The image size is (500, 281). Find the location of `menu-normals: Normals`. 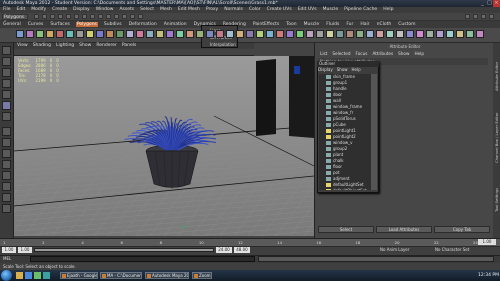

menu-normals: Normals is located at coordinates (233, 9).